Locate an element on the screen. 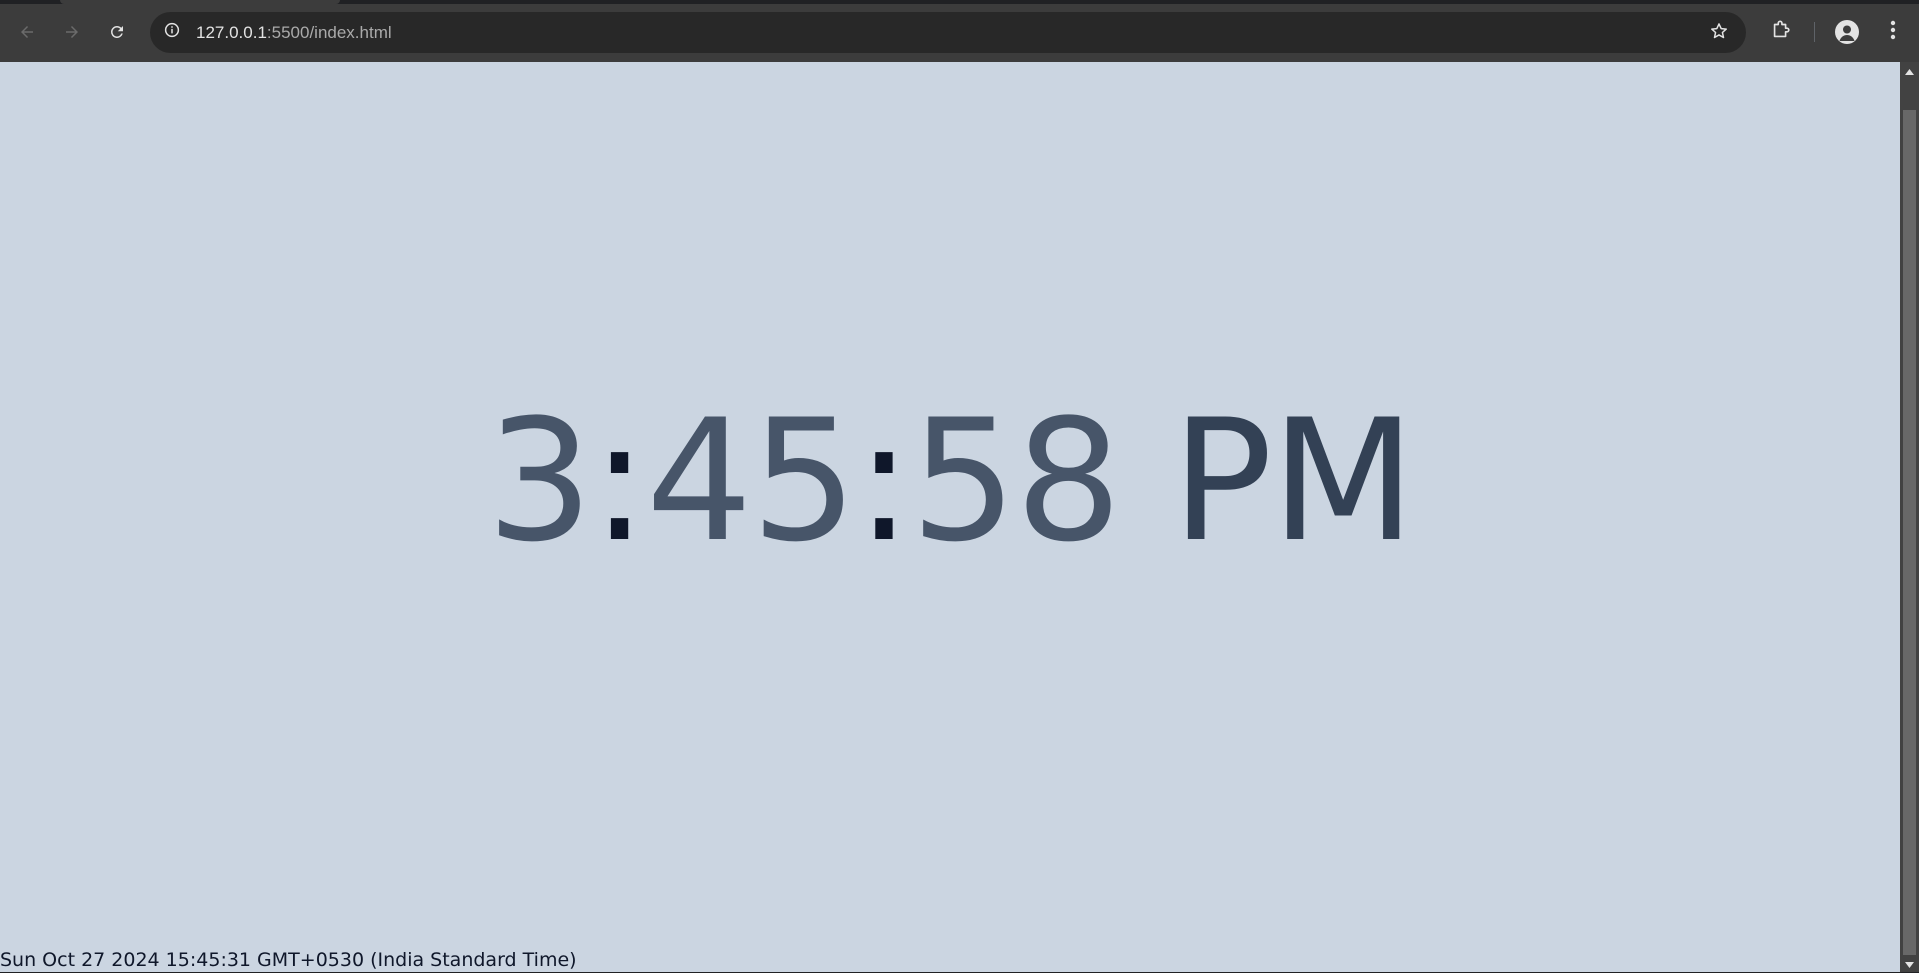 This screenshot has height=973, width=1919. url-text: 127.0.0.1:5500/index.html is located at coordinates (294, 33).